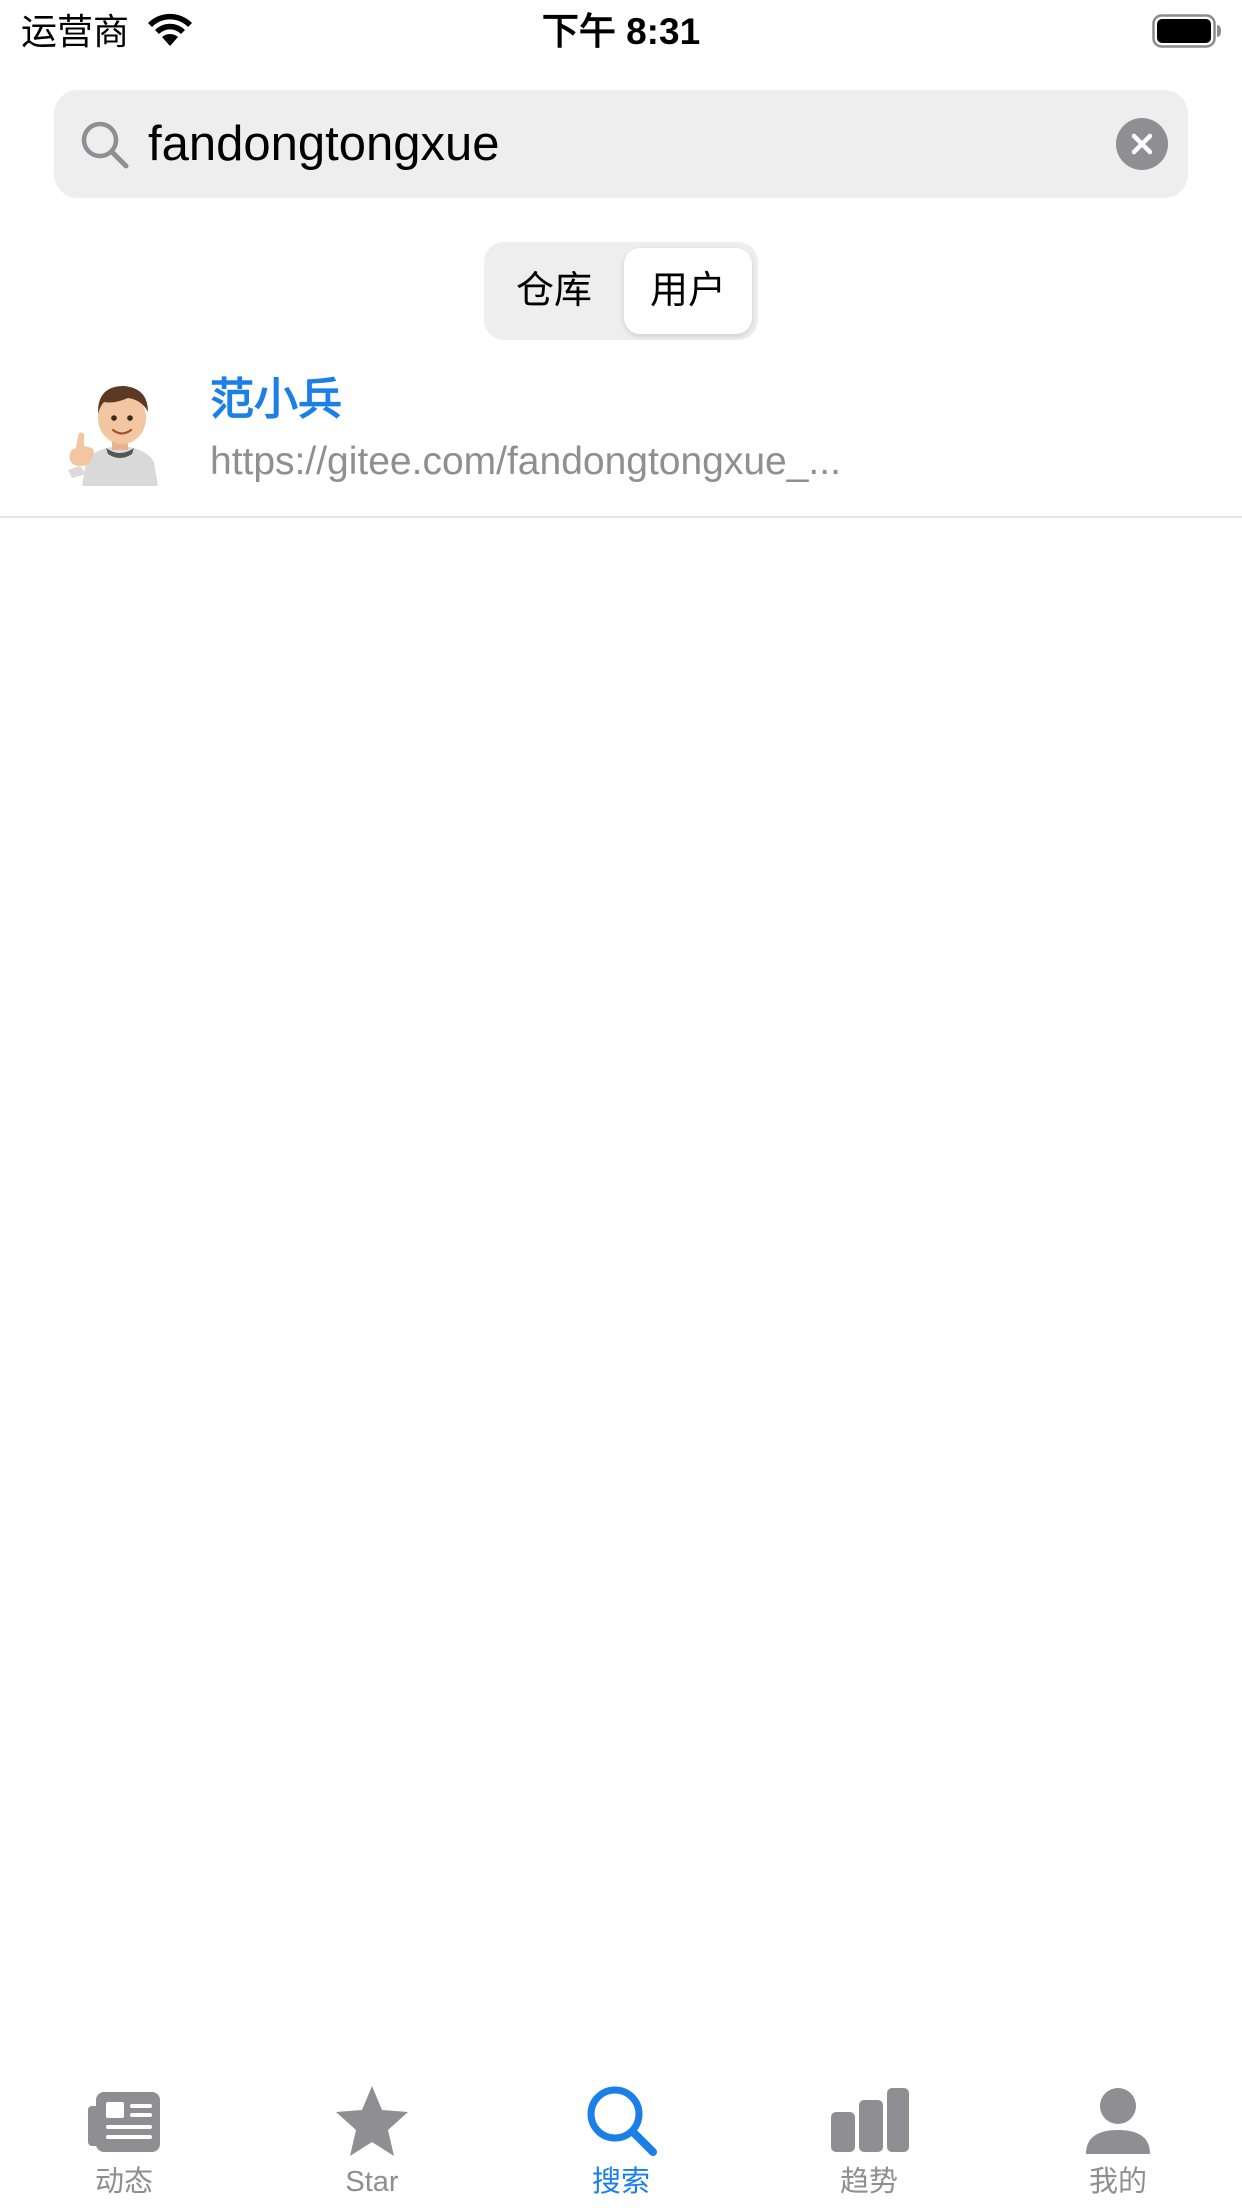 The height and width of the screenshot is (2208, 1242). What do you see at coordinates (620, 2182) in the screenshot?
I see `tab-label: 搜索` at bounding box center [620, 2182].